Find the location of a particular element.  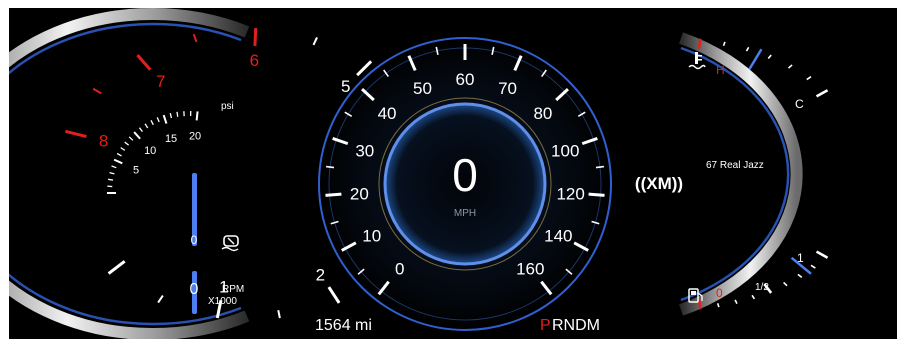

boost-number: 10 is located at coordinates (150, 151).